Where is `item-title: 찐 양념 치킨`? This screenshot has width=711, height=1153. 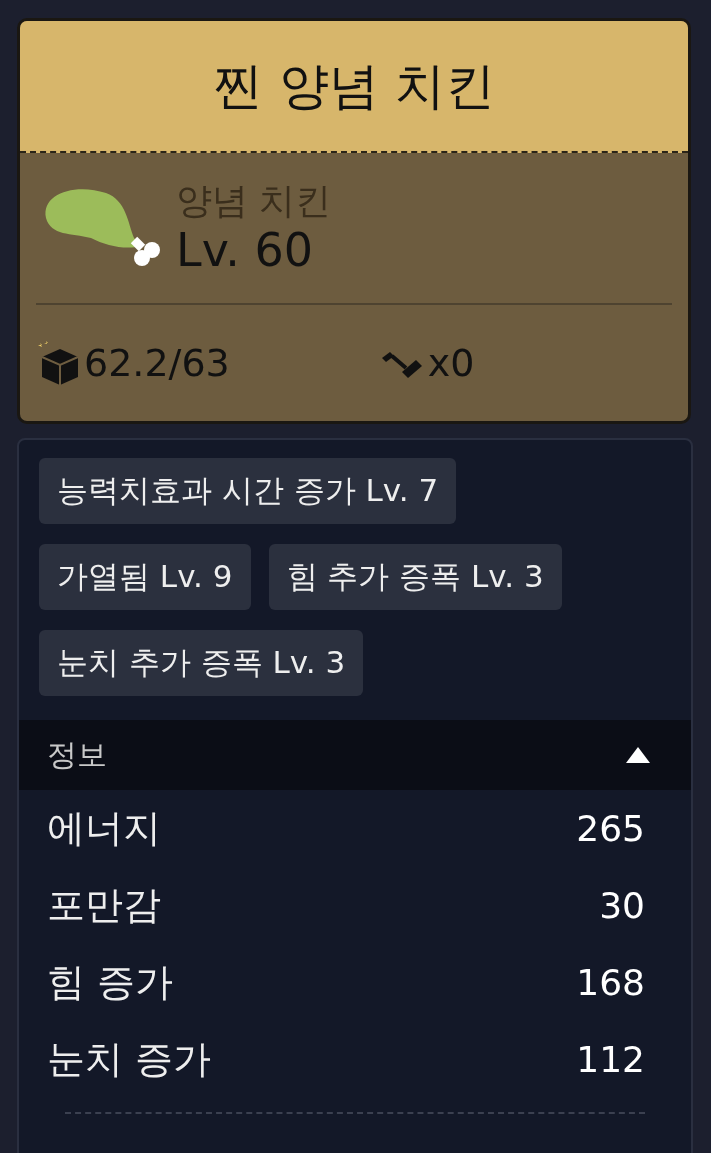
item-title: 찐 양념 치킨 is located at coordinates (354, 86).